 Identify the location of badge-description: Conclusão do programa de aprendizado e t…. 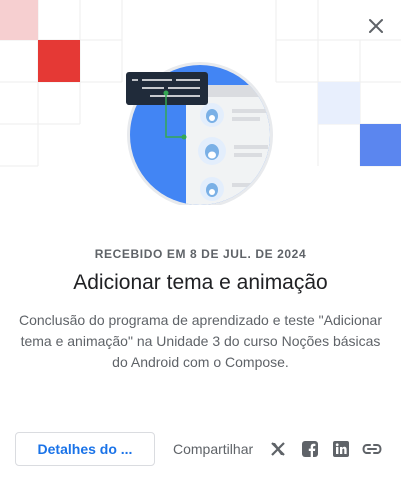
(200, 341).